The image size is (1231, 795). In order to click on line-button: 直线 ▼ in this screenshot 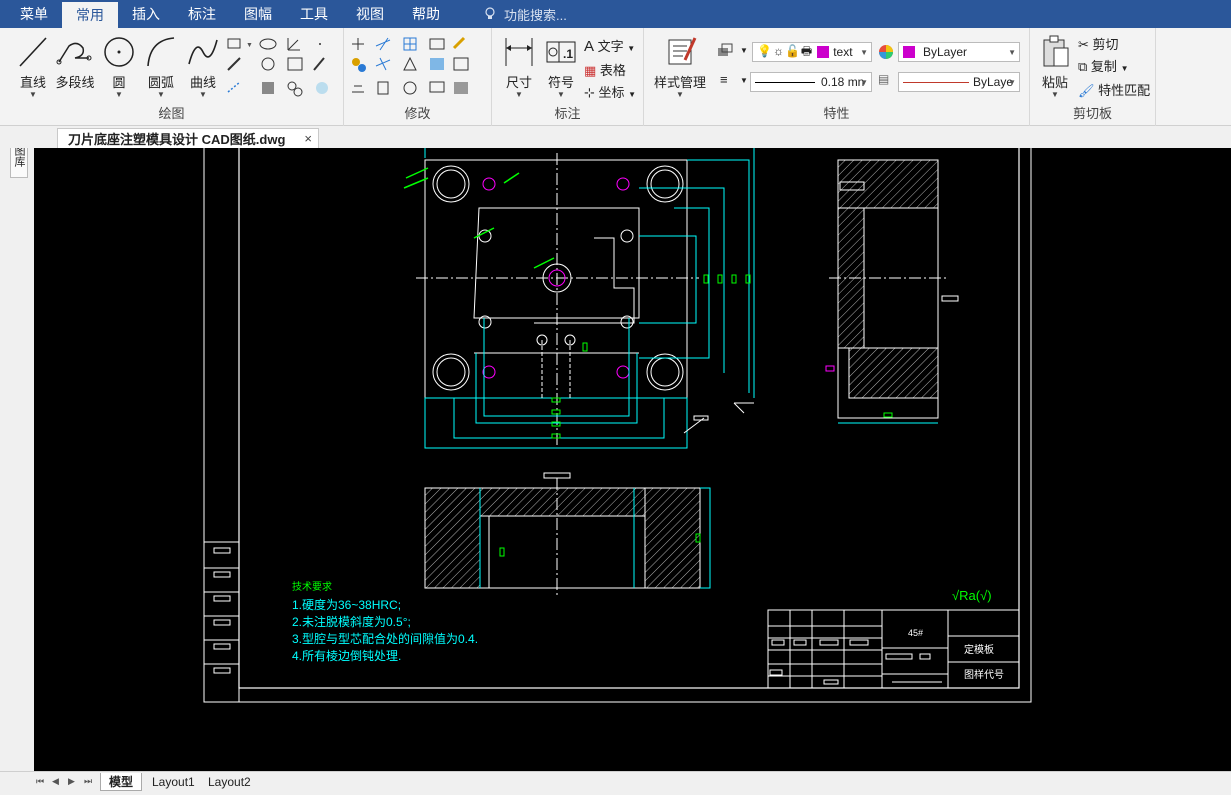, I will do `click(33, 66)`.